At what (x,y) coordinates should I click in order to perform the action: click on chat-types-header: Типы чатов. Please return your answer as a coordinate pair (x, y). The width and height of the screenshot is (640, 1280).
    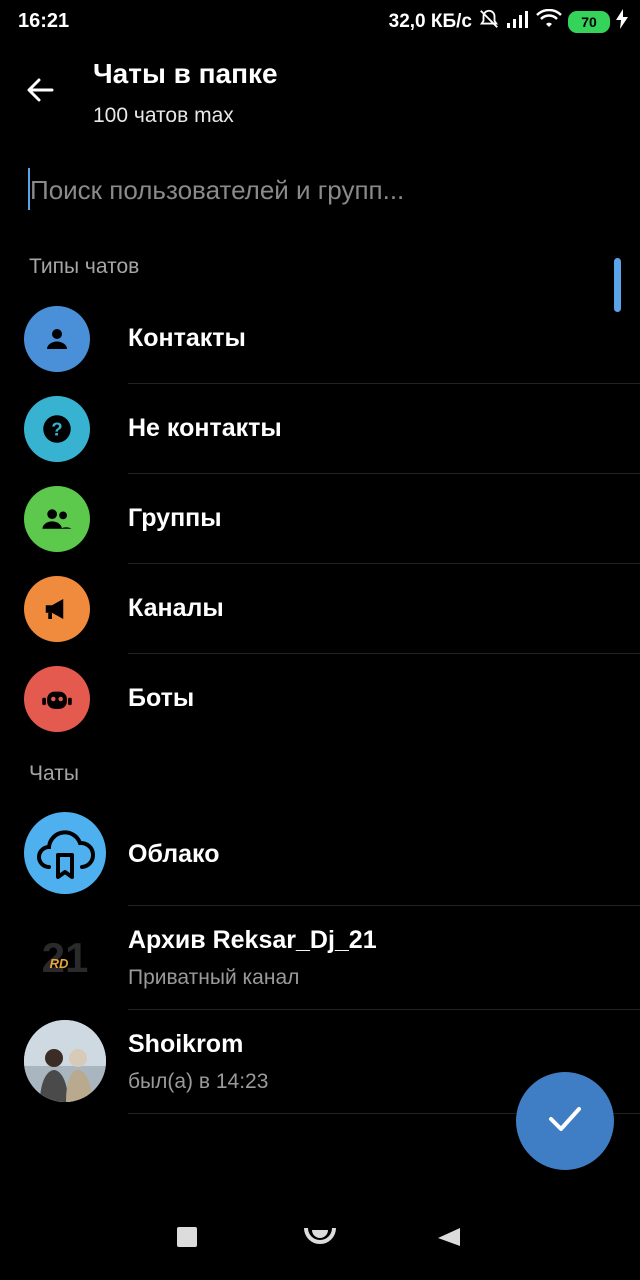
    Looking at the image, I should click on (84, 266).